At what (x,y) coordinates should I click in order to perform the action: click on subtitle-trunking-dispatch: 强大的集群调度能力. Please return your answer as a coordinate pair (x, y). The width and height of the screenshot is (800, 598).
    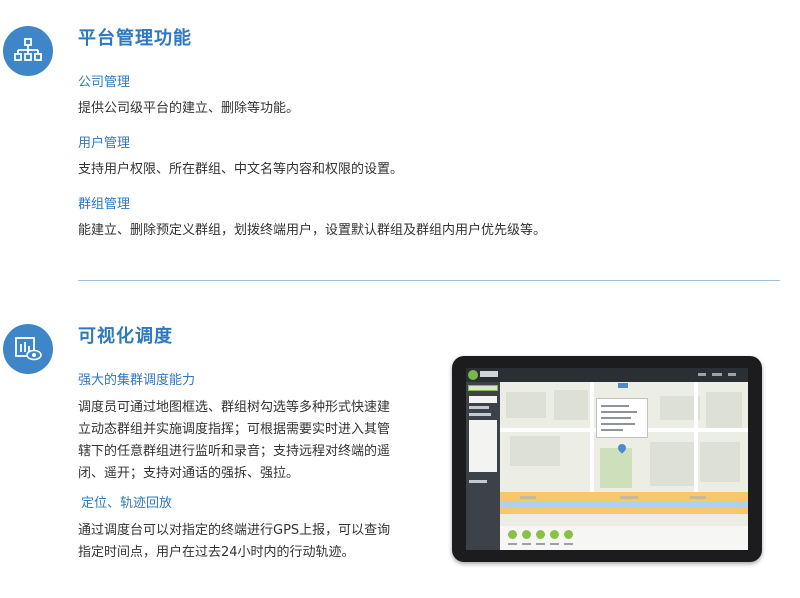
    Looking at the image, I should click on (137, 380).